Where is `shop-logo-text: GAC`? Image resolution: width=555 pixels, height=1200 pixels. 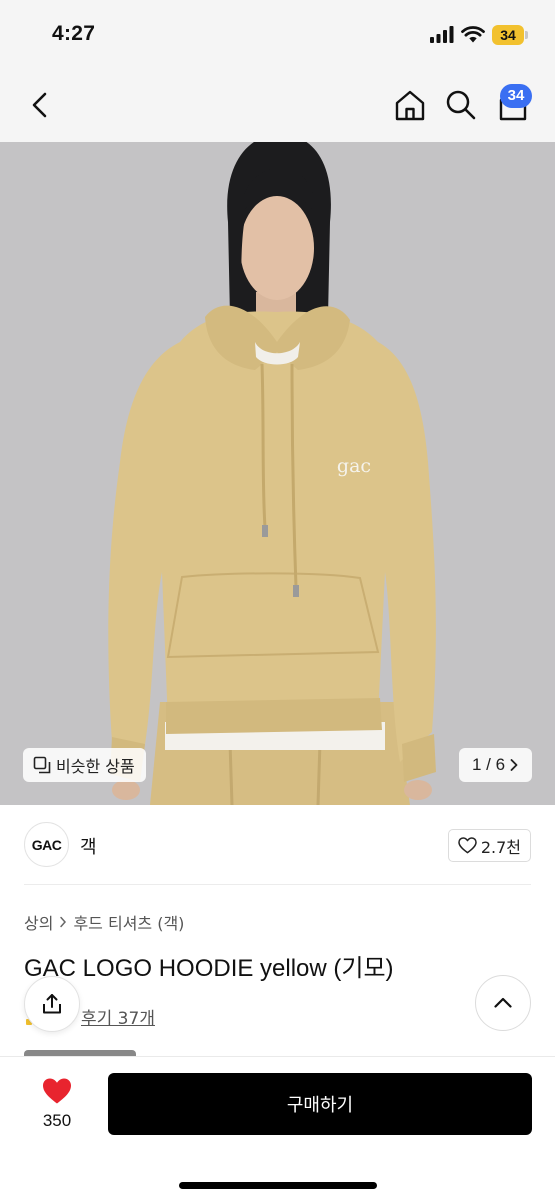
shop-logo-text: GAC is located at coordinates (46, 844).